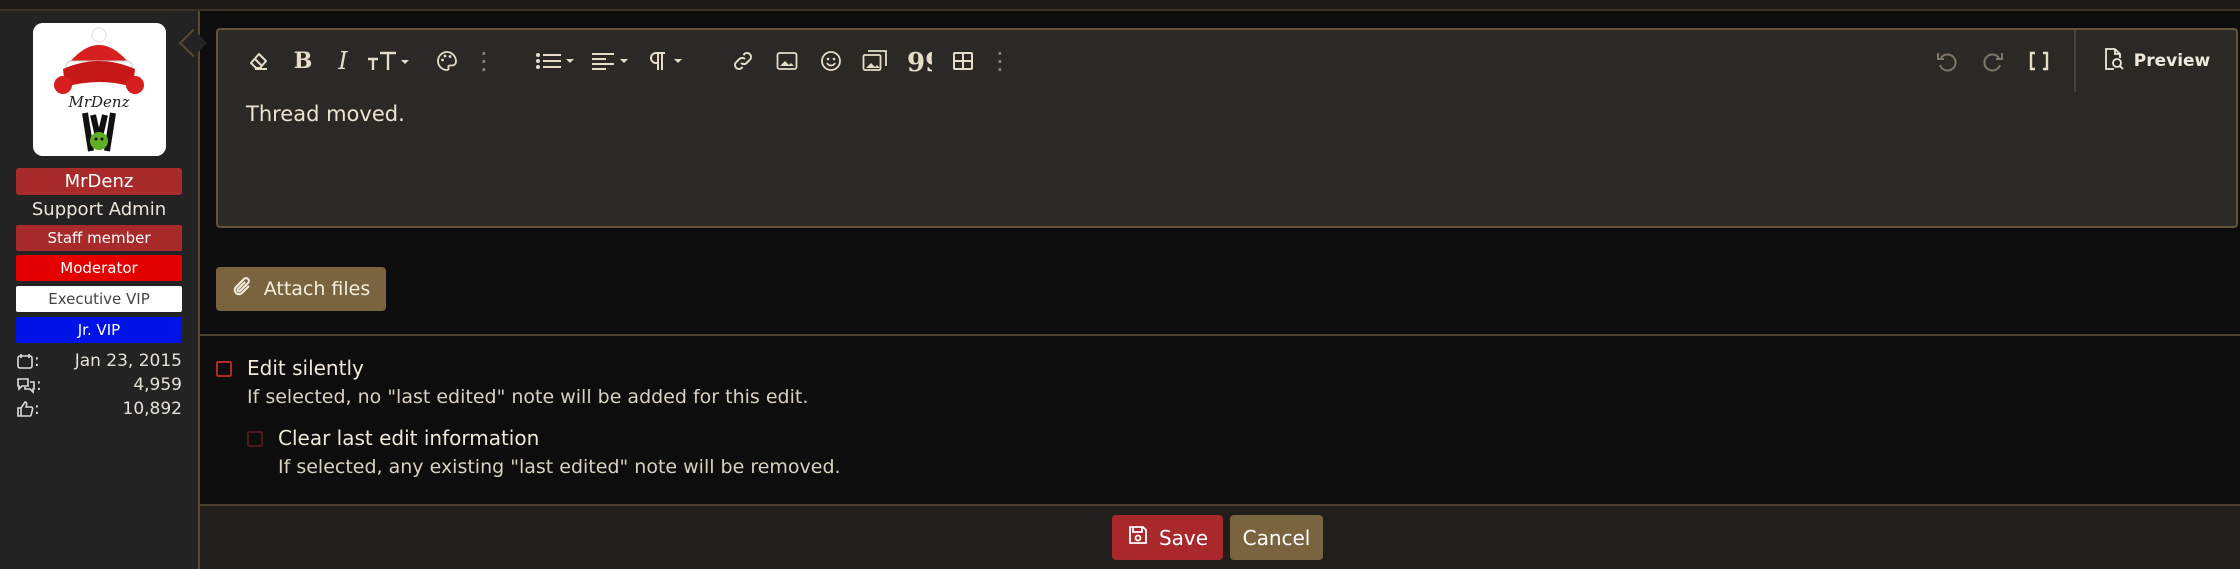 The width and height of the screenshot is (2240, 569). What do you see at coordinates (99, 102) in the screenshot?
I see `svg-text: MrDenz` at bounding box center [99, 102].